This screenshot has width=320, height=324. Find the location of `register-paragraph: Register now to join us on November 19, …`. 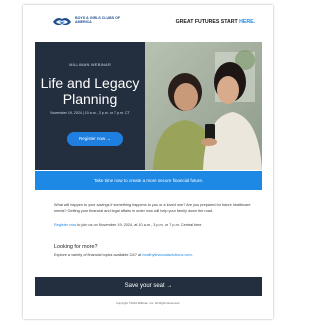

register-paragraph: Register now to join us on November 19, … is located at coordinates (154, 226).